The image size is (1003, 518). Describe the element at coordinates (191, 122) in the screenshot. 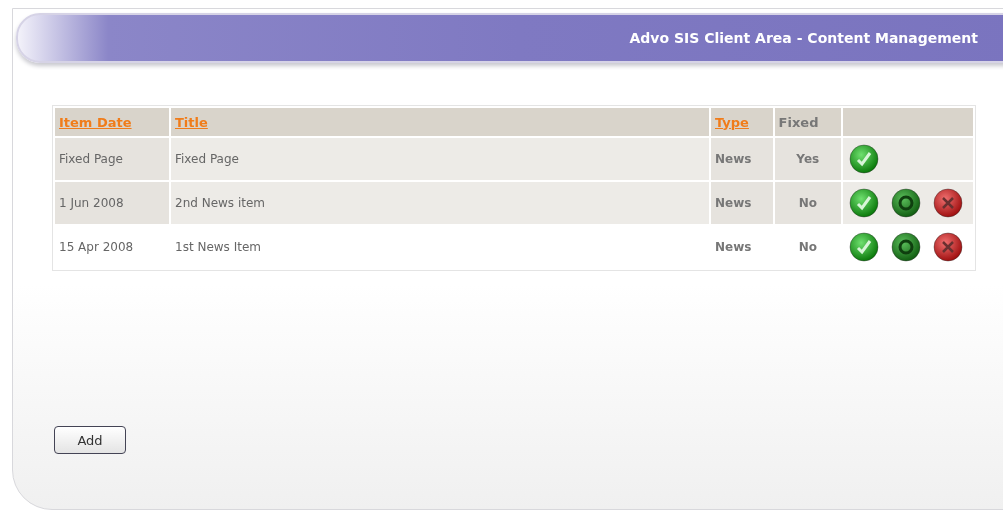

I see `sort-link: Title` at that location.